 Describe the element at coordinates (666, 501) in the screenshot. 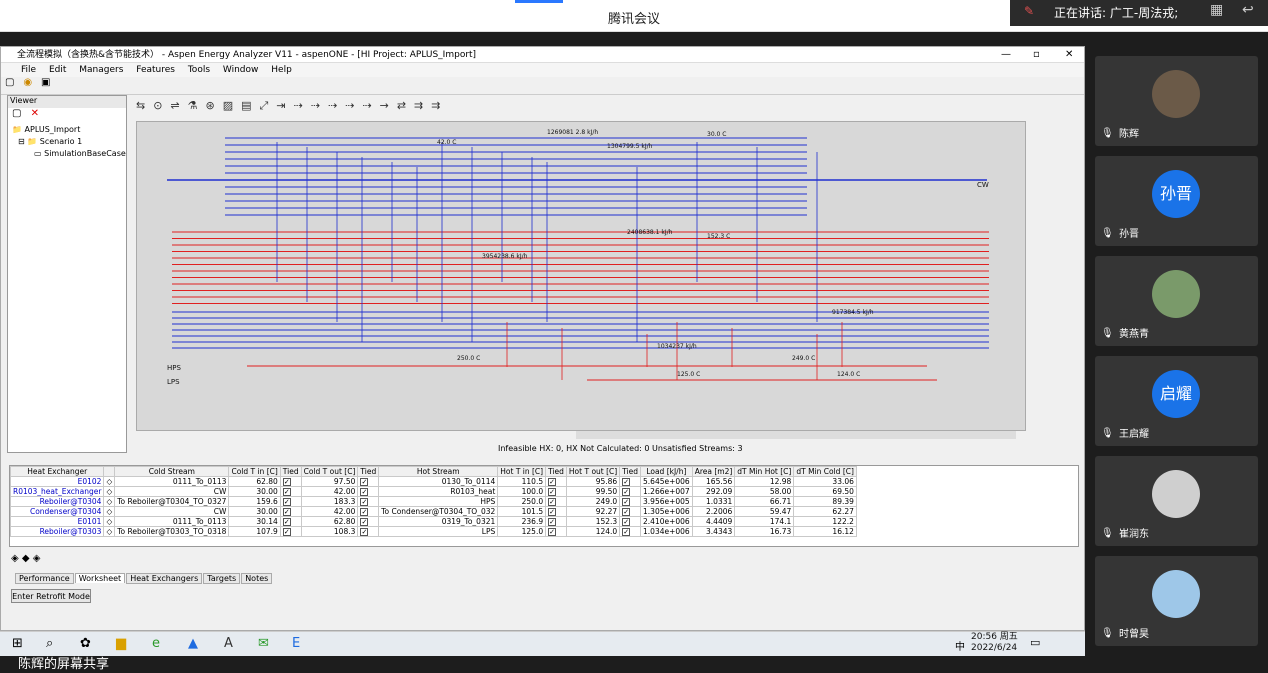

I see `table-cell: 3.956e+005` at that location.